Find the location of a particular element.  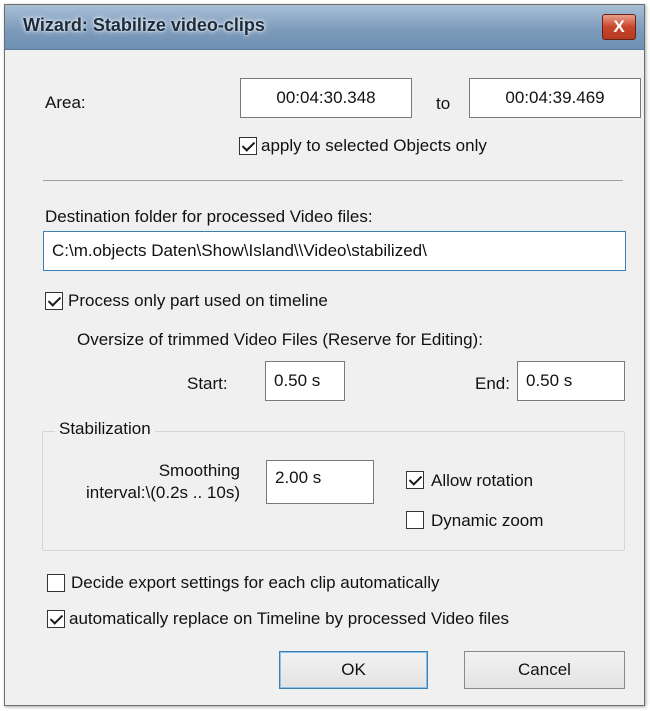

area-from-field: 00:04:30.348 is located at coordinates (326, 98).